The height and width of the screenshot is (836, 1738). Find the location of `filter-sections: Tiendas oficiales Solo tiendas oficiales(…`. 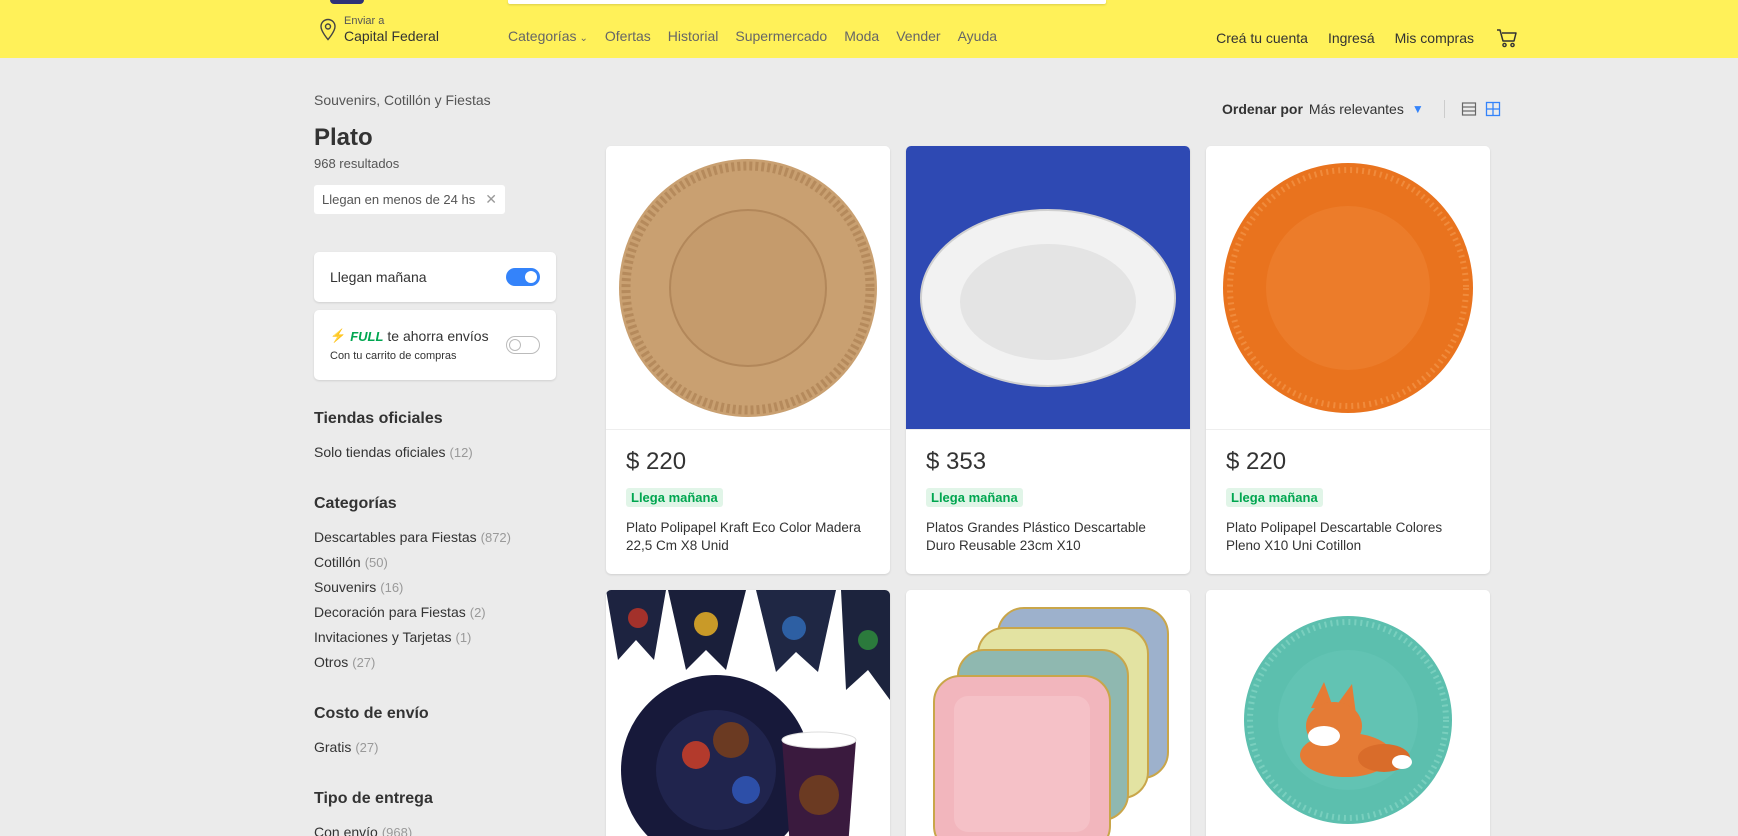

filter-sections: Tiendas oficiales Solo tiendas oficiales(… is located at coordinates (436, 623).